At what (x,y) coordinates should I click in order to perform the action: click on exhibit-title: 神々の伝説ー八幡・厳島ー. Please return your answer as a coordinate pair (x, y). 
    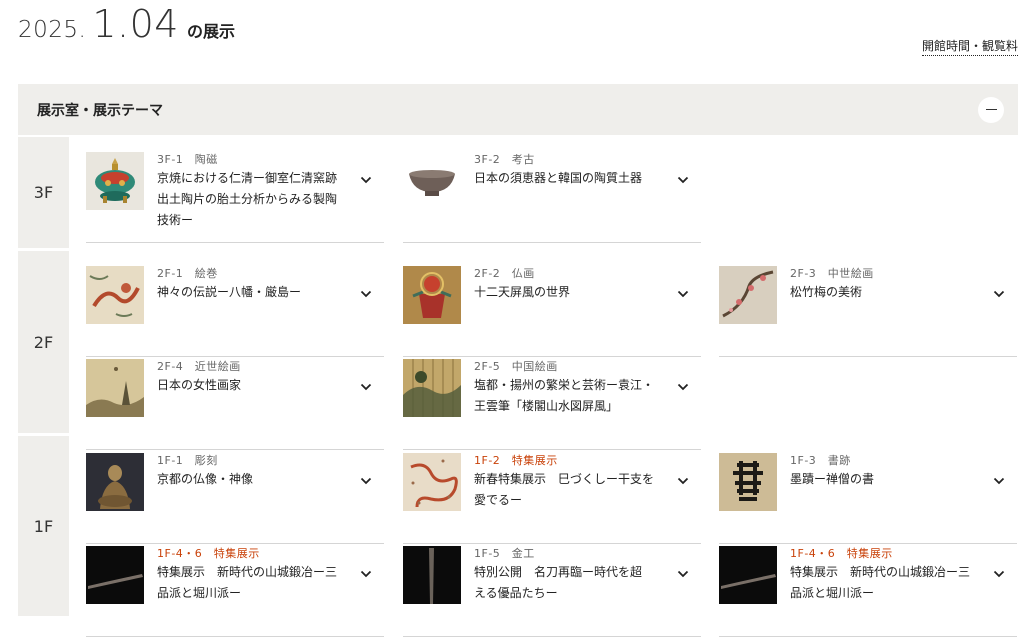
    Looking at the image, I should click on (247, 292).